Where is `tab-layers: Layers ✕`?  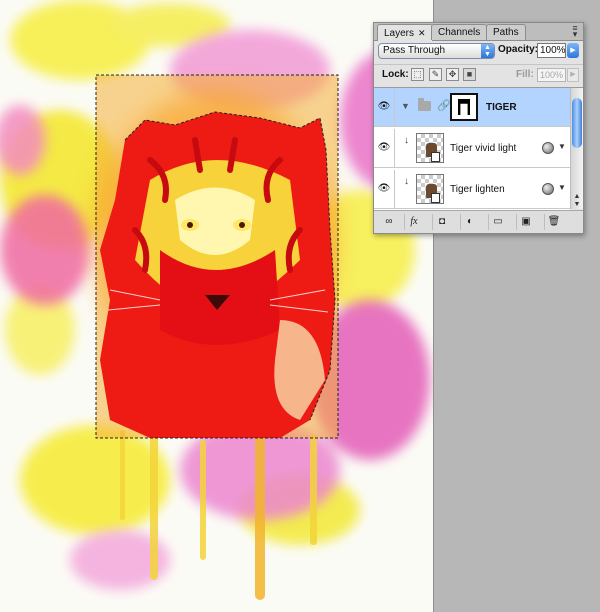 tab-layers: Layers ✕ is located at coordinates (405, 32).